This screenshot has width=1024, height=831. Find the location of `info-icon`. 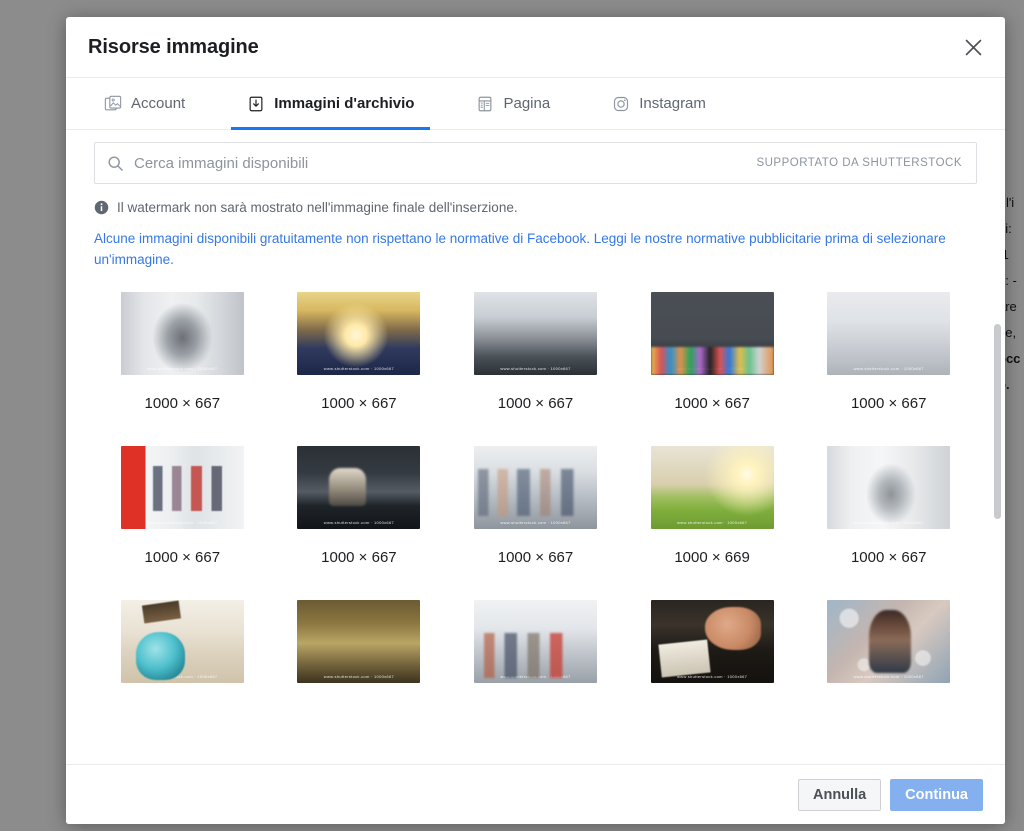

info-icon is located at coordinates (101, 207).